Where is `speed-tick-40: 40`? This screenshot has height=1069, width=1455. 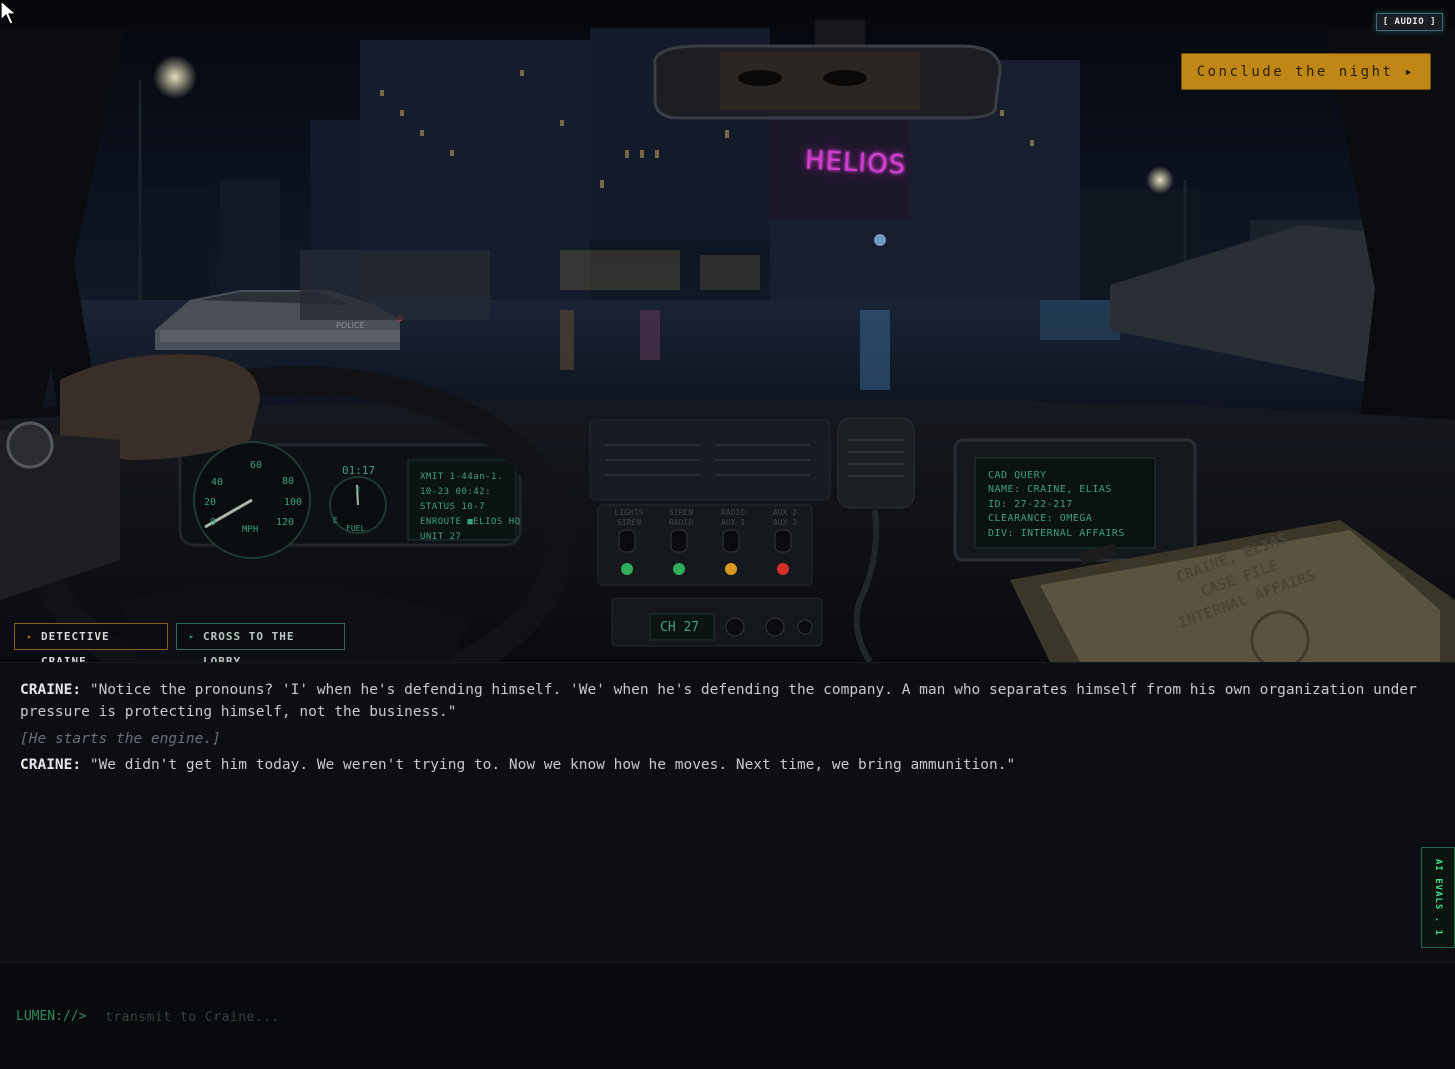 speed-tick-40: 40 is located at coordinates (217, 482).